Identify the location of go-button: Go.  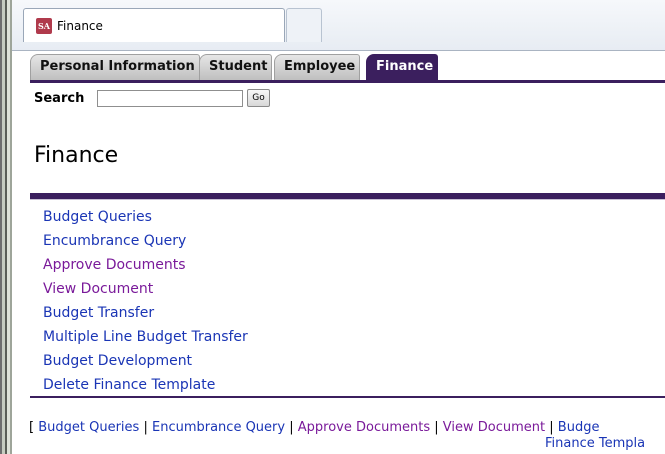
(258, 98).